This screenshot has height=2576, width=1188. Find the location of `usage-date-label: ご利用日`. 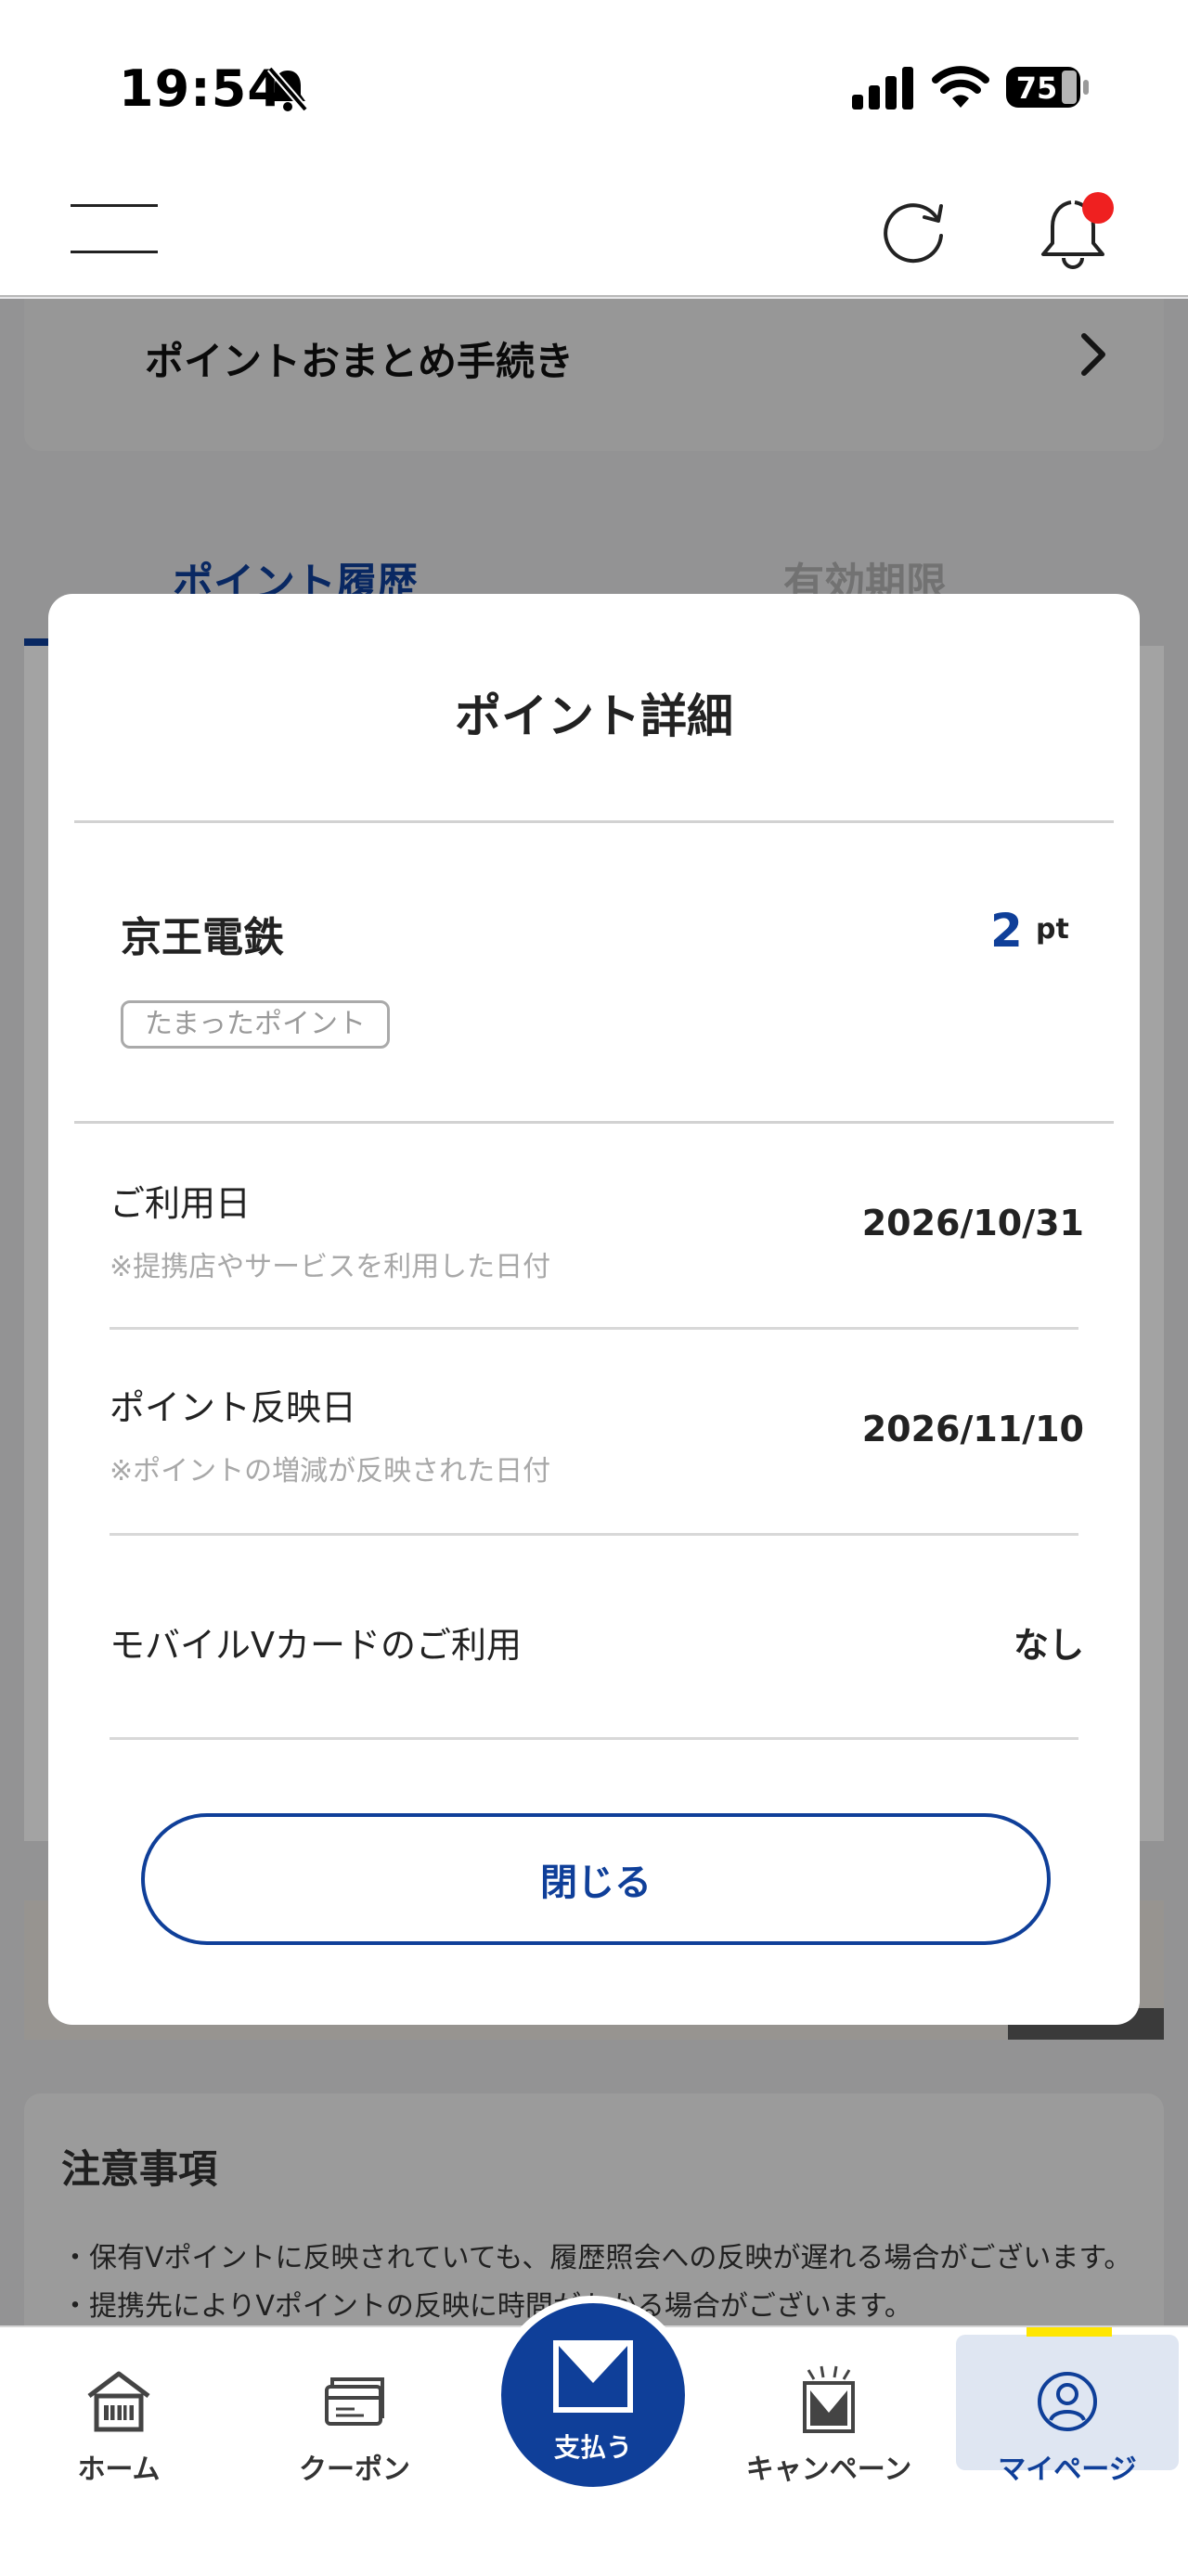

usage-date-label: ご利用日 is located at coordinates (181, 1203).